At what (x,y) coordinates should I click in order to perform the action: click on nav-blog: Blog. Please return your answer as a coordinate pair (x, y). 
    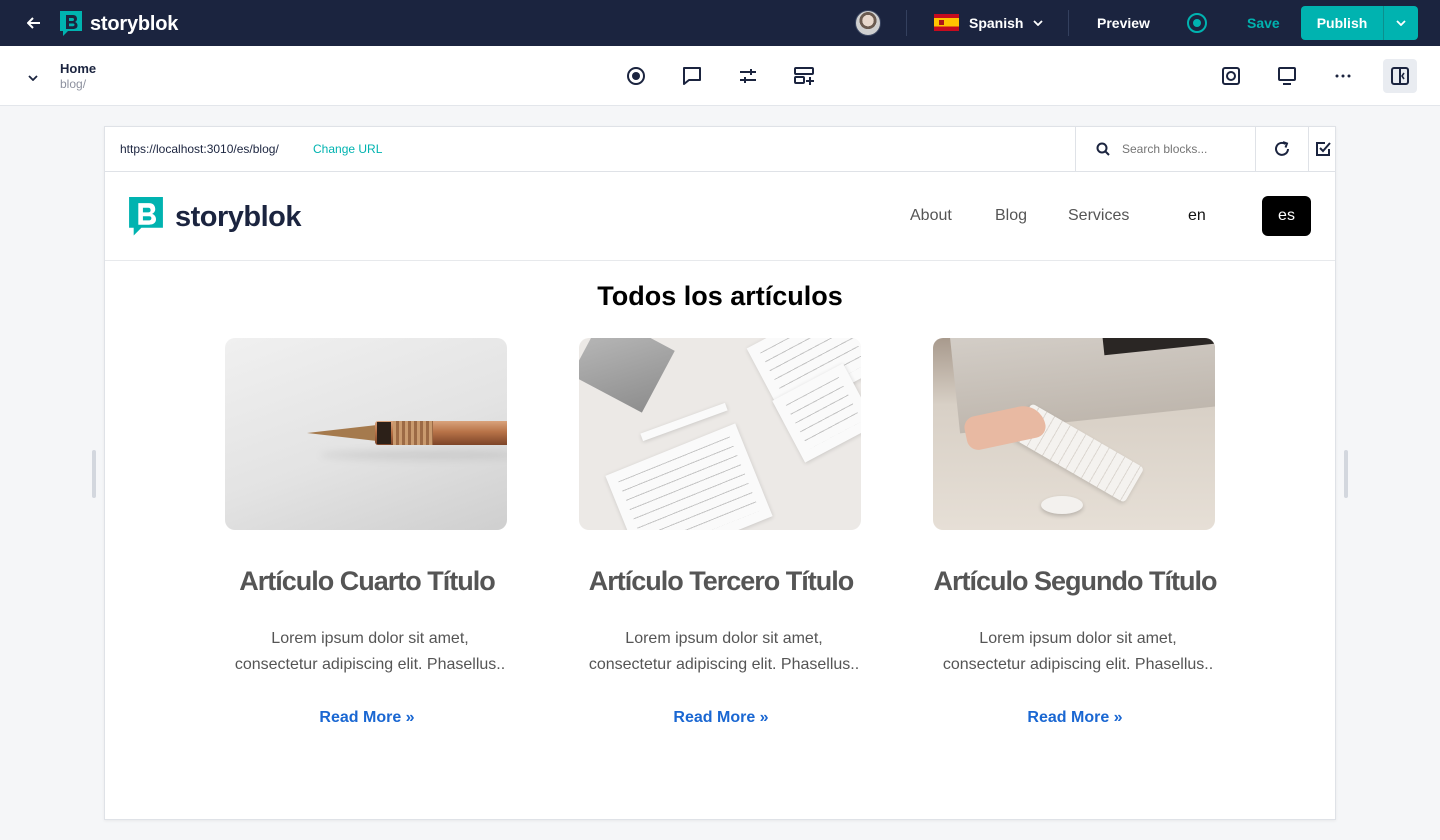
    Looking at the image, I should click on (1011, 216).